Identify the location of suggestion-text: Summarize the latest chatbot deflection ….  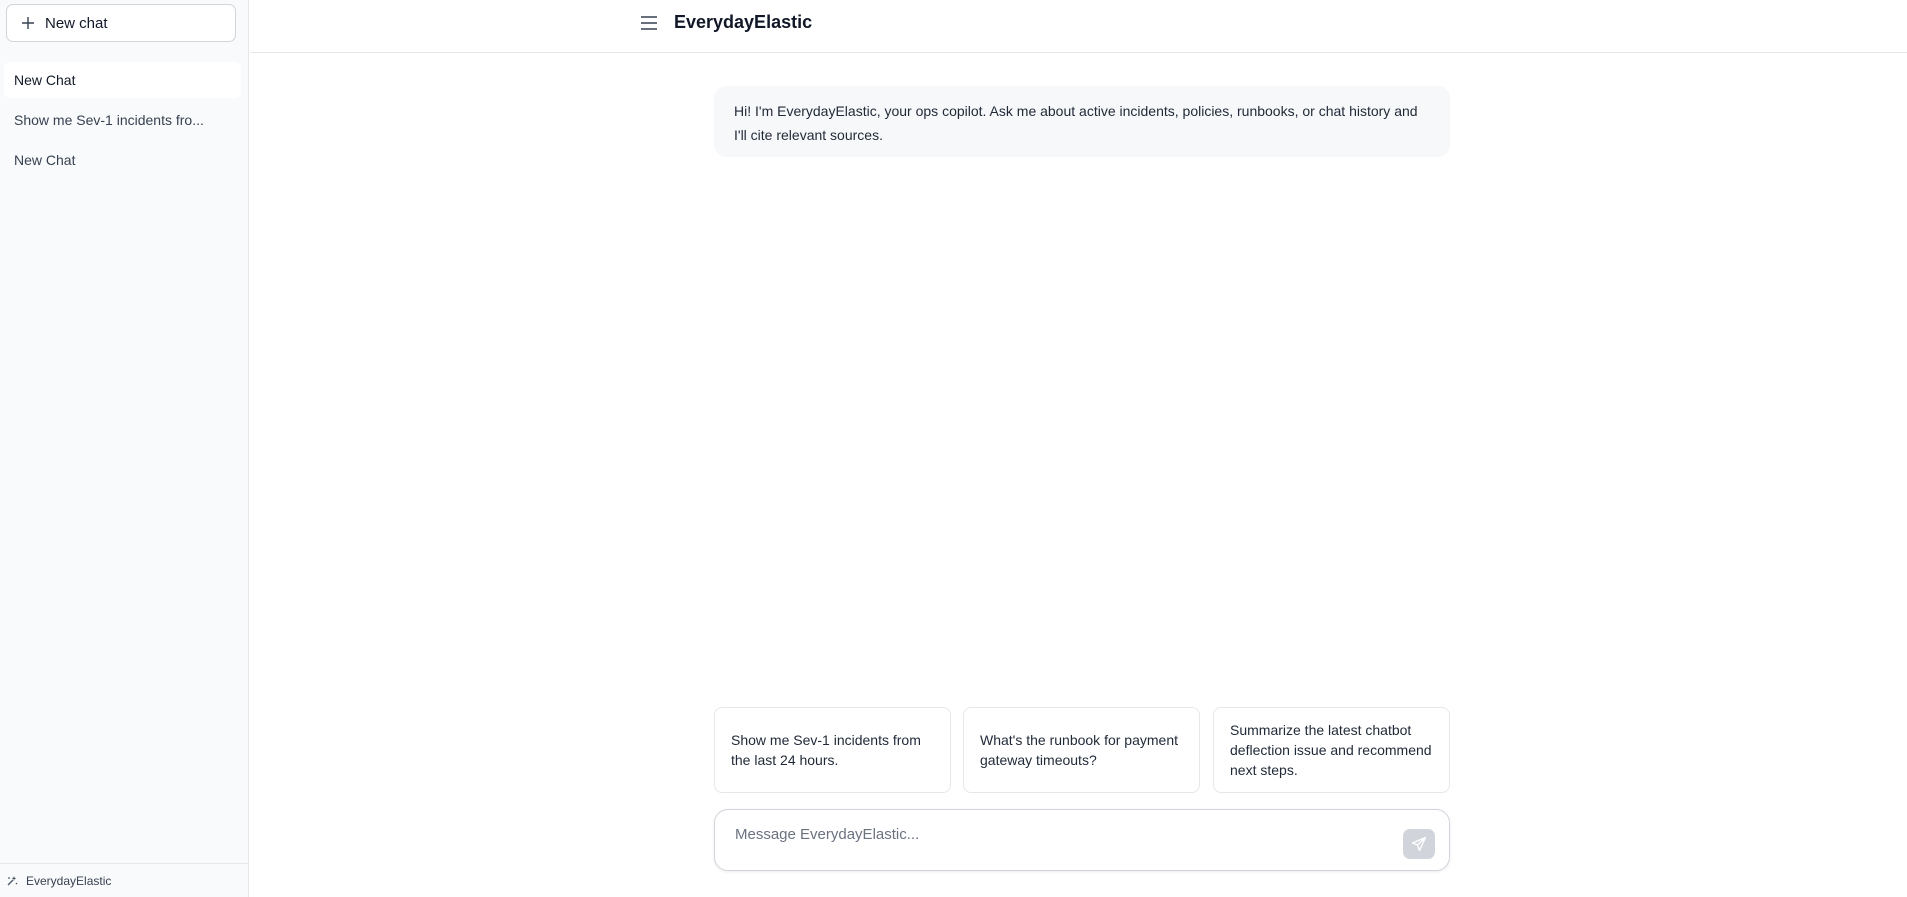
(1331, 750).